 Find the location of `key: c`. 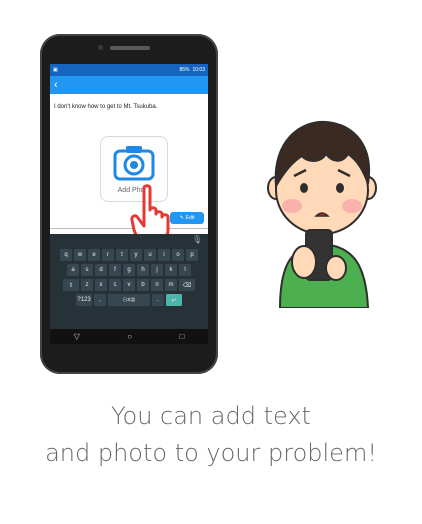

key: c is located at coordinates (115, 285).